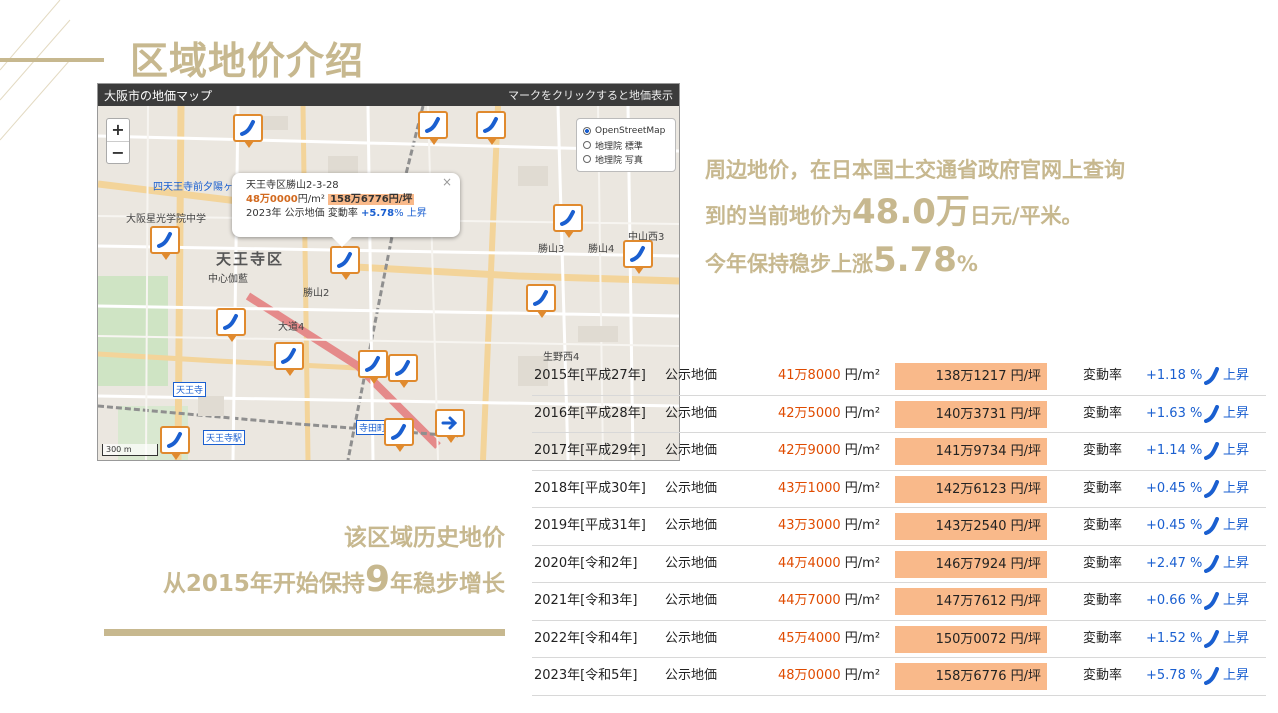  What do you see at coordinates (449, 423) in the screenshot?
I see `trend-arrow-right-icon` at bounding box center [449, 423].